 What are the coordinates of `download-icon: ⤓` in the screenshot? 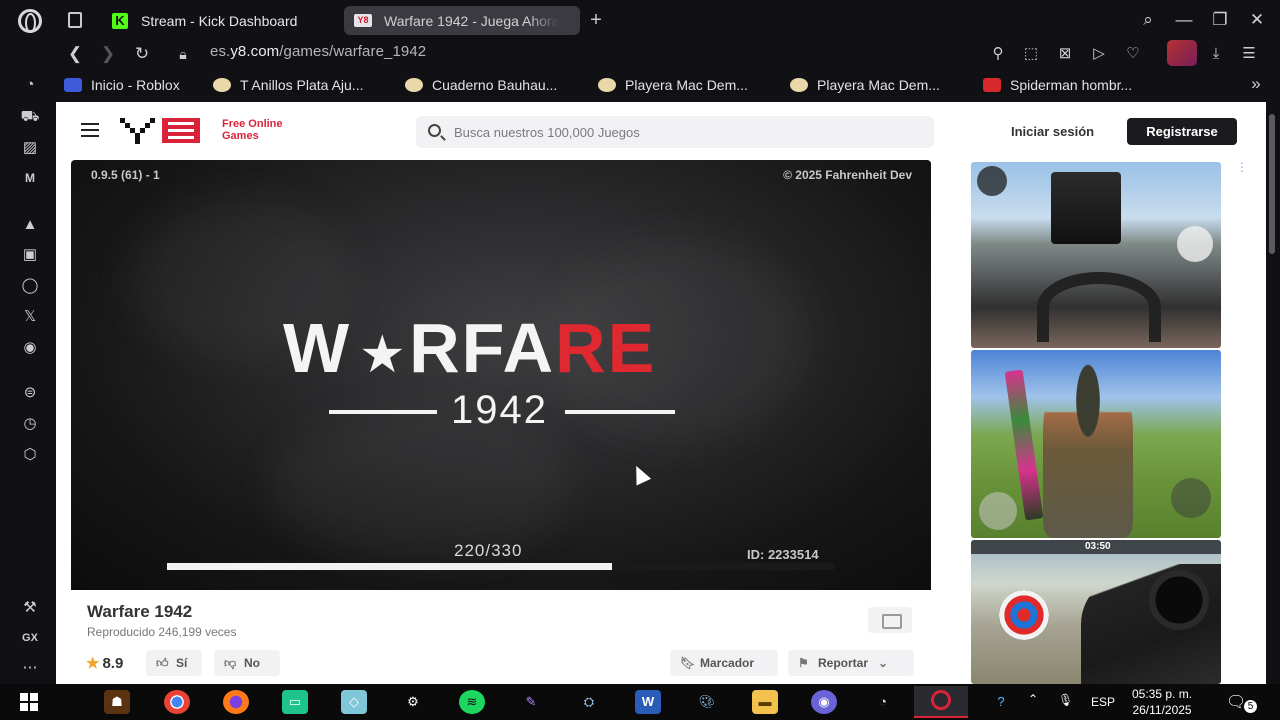 It's located at (1216, 54).